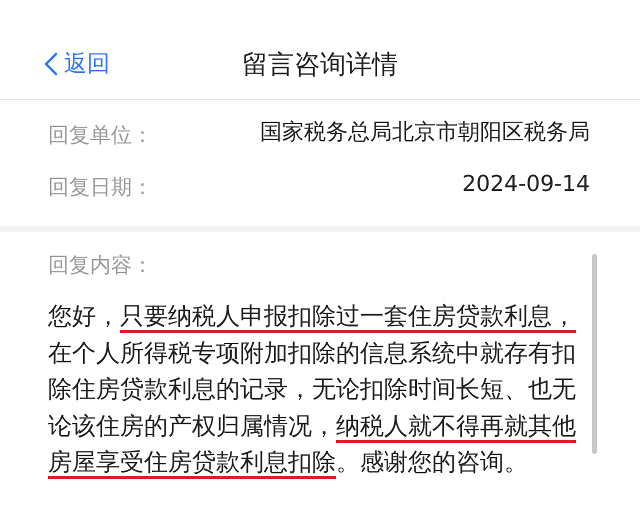 This screenshot has width=640, height=531. Describe the element at coordinates (51, 64) in the screenshot. I see `chevron-left-icon` at that location.